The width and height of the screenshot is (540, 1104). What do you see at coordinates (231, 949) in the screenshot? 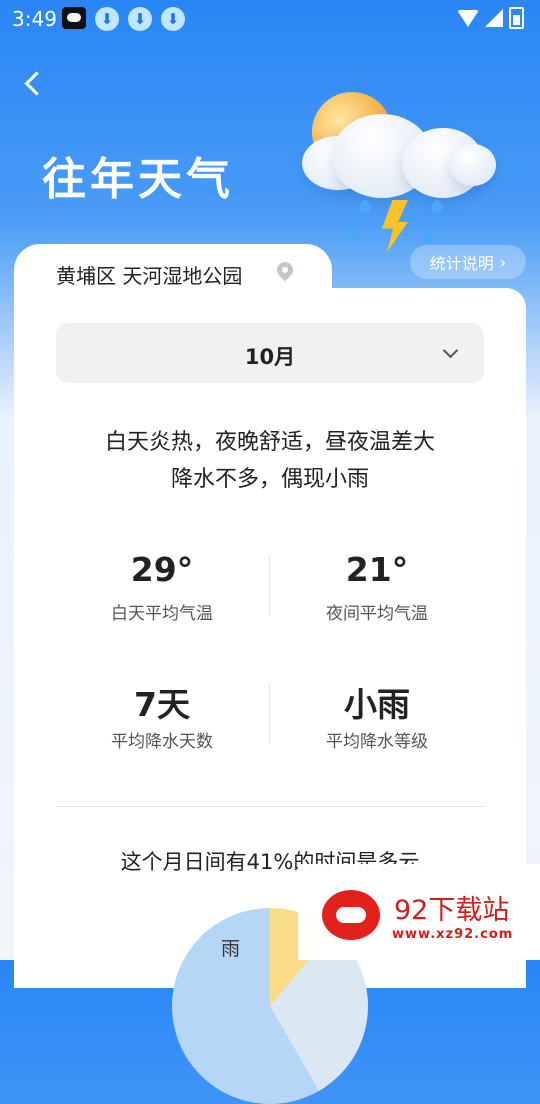
I see `pie-label-rain: 雨` at bounding box center [231, 949].